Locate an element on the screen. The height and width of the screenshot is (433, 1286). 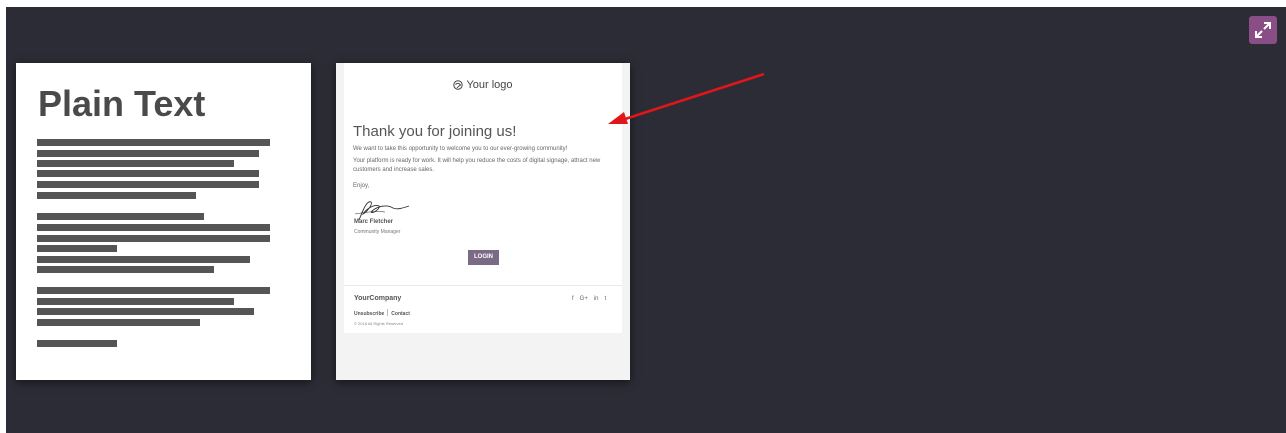
plain-text-title: Plain Text is located at coordinates (122, 103).